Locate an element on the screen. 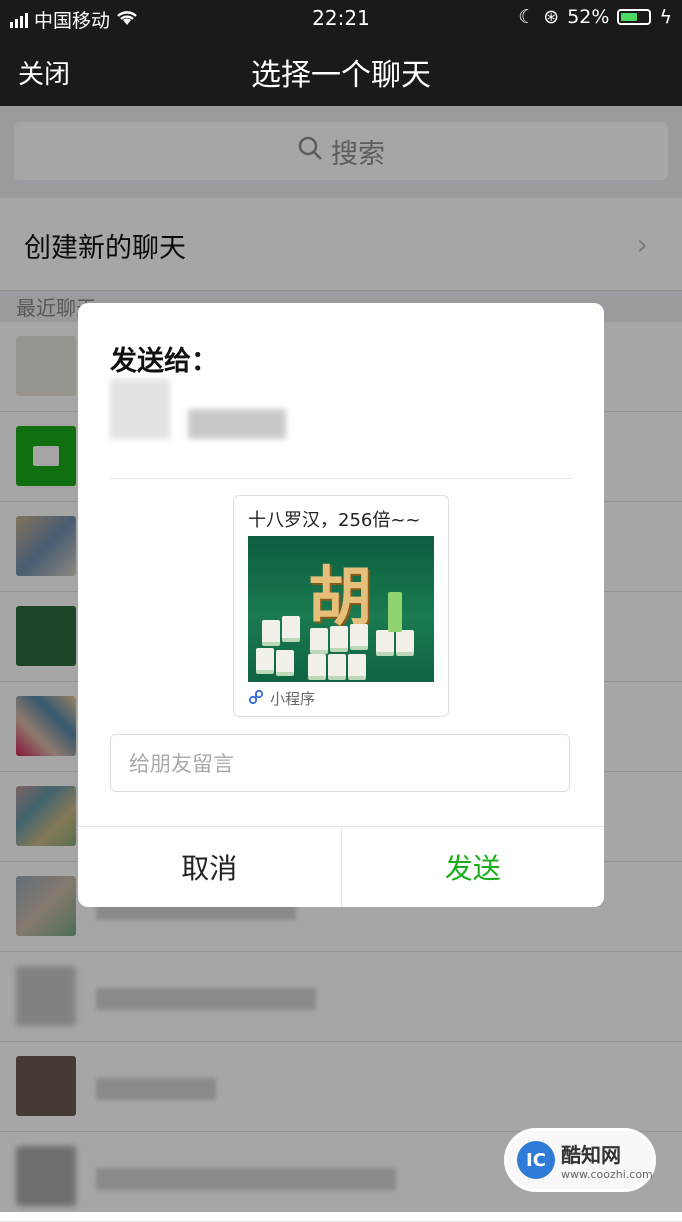  mini-program-icon is located at coordinates (256, 699).